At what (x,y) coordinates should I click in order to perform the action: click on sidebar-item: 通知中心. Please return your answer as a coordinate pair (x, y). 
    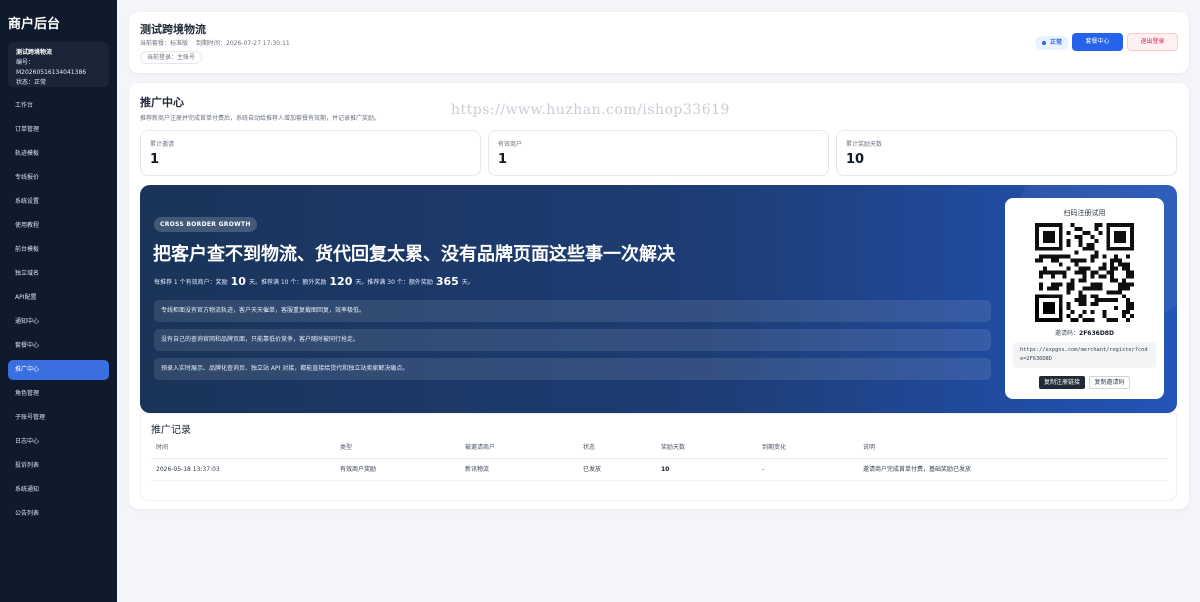
    Looking at the image, I should click on (58, 322).